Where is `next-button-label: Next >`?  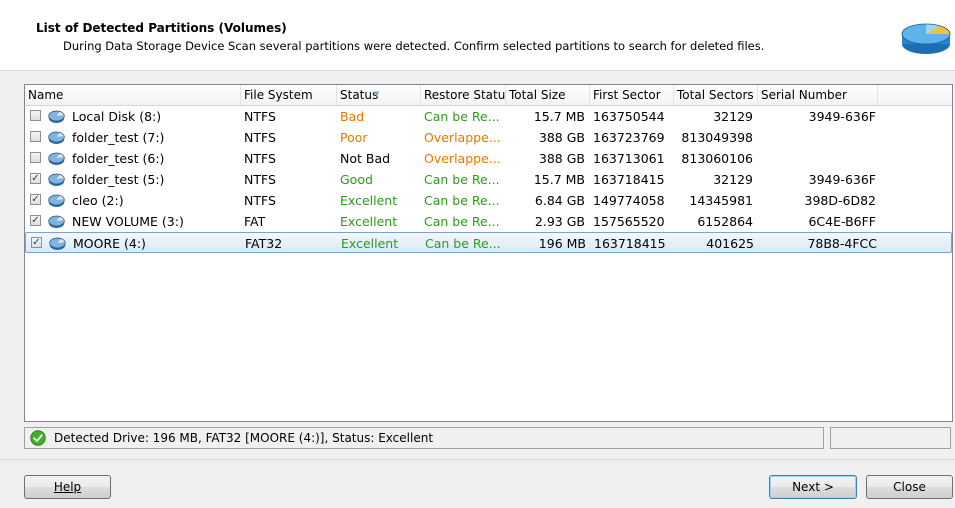 next-button-label: Next > is located at coordinates (813, 487).